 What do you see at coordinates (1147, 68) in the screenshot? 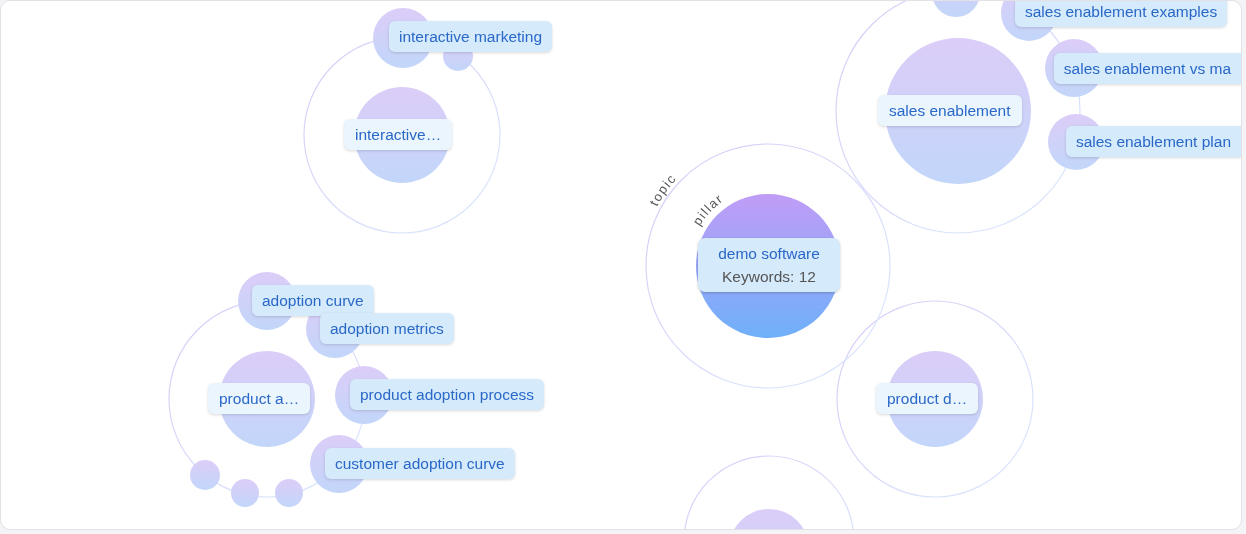
I see `keyword-label: sales enablement vs ma` at bounding box center [1147, 68].